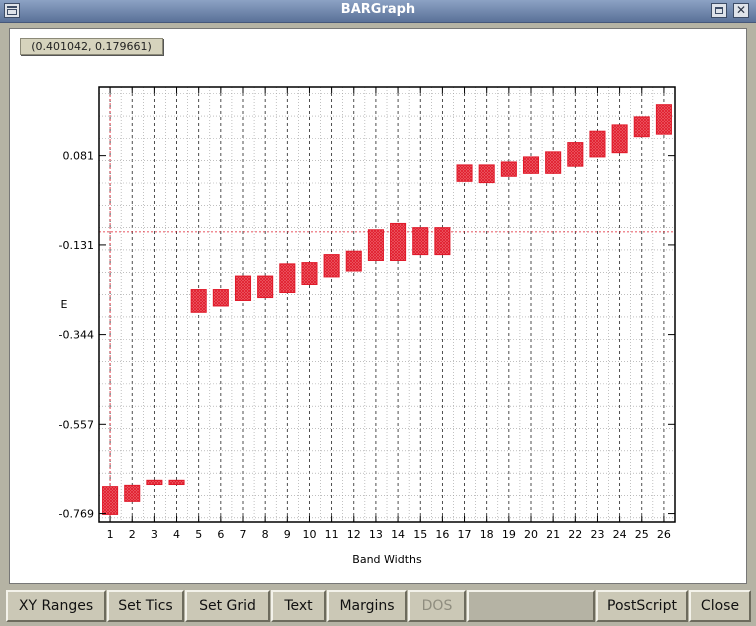  What do you see at coordinates (227, 606) in the screenshot?
I see `set-grid-button: Set Grid` at bounding box center [227, 606].